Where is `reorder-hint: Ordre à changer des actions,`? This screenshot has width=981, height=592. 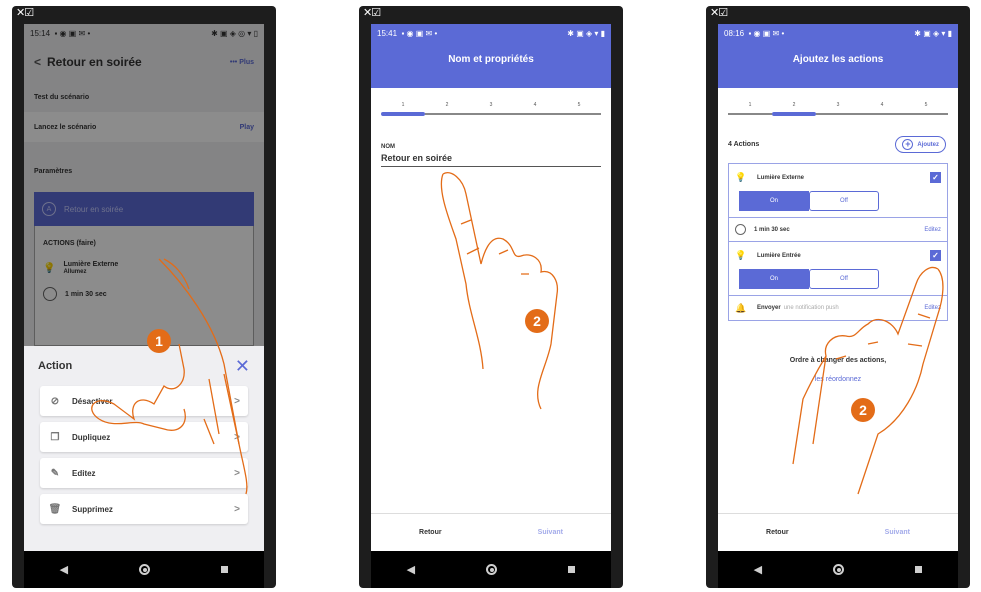 reorder-hint: Ordre à changer des actions, is located at coordinates (838, 360).